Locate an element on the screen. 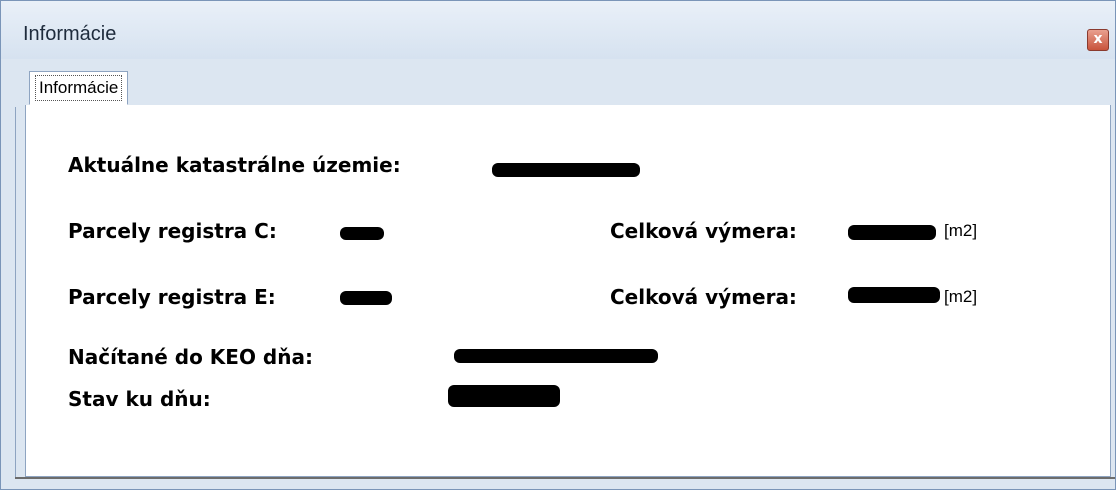  window-title: Informácie is located at coordinates (70, 34).